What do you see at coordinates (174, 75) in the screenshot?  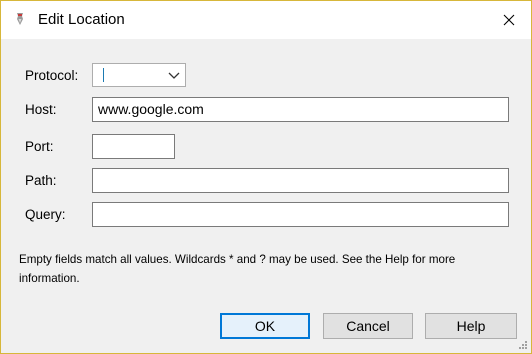 I see `chevron-down-icon` at bounding box center [174, 75].